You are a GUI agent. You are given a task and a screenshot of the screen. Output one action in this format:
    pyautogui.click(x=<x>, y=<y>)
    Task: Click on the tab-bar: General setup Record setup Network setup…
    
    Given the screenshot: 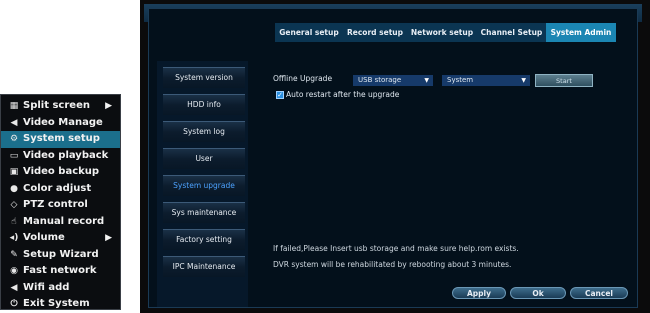 What is the action you would take?
    pyautogui.click(x=445, y=32)
    